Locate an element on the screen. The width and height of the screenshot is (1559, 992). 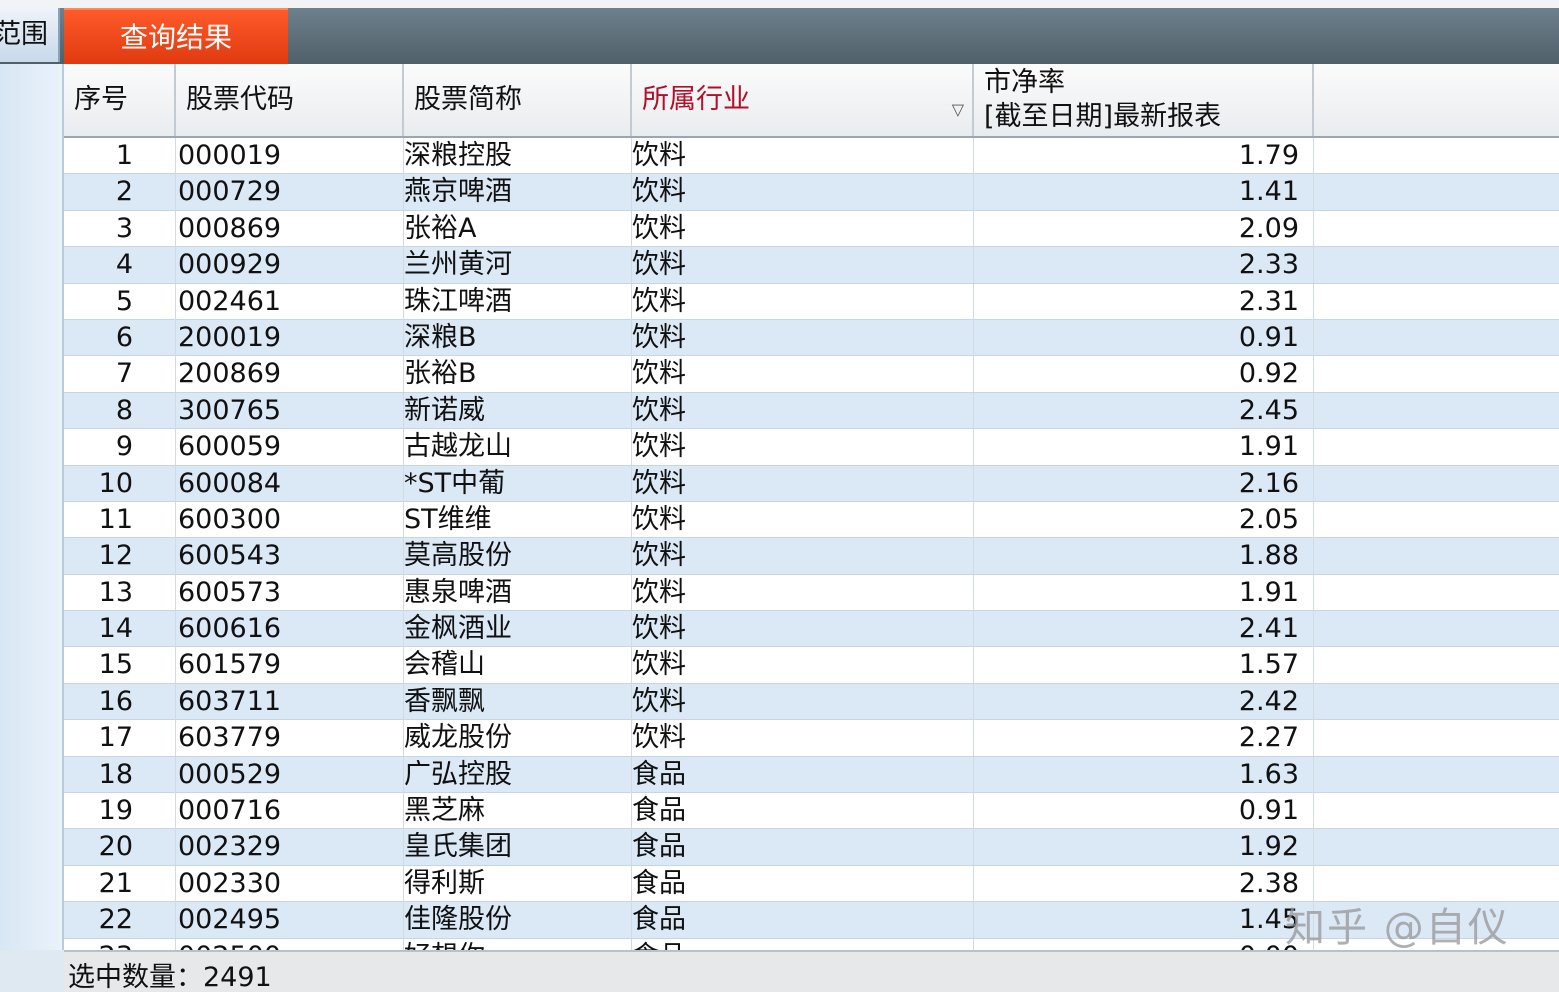
table-row: 1 000019 深粮控股 饮料 1.79 is located at coordinates (811, 156).